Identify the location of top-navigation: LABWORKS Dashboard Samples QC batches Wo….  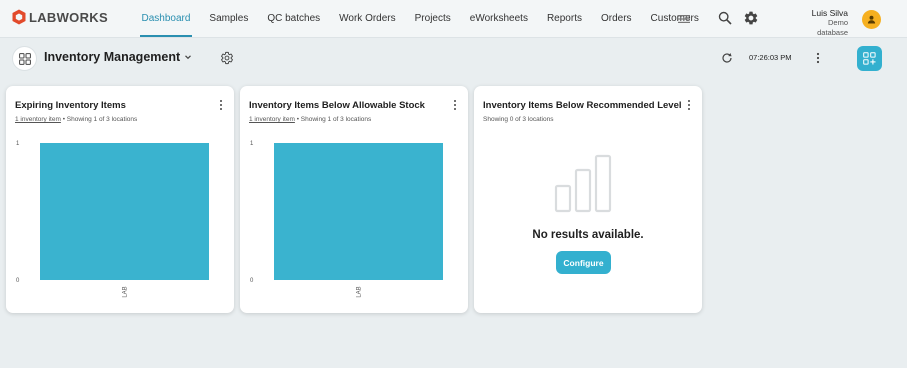
(453, 19).